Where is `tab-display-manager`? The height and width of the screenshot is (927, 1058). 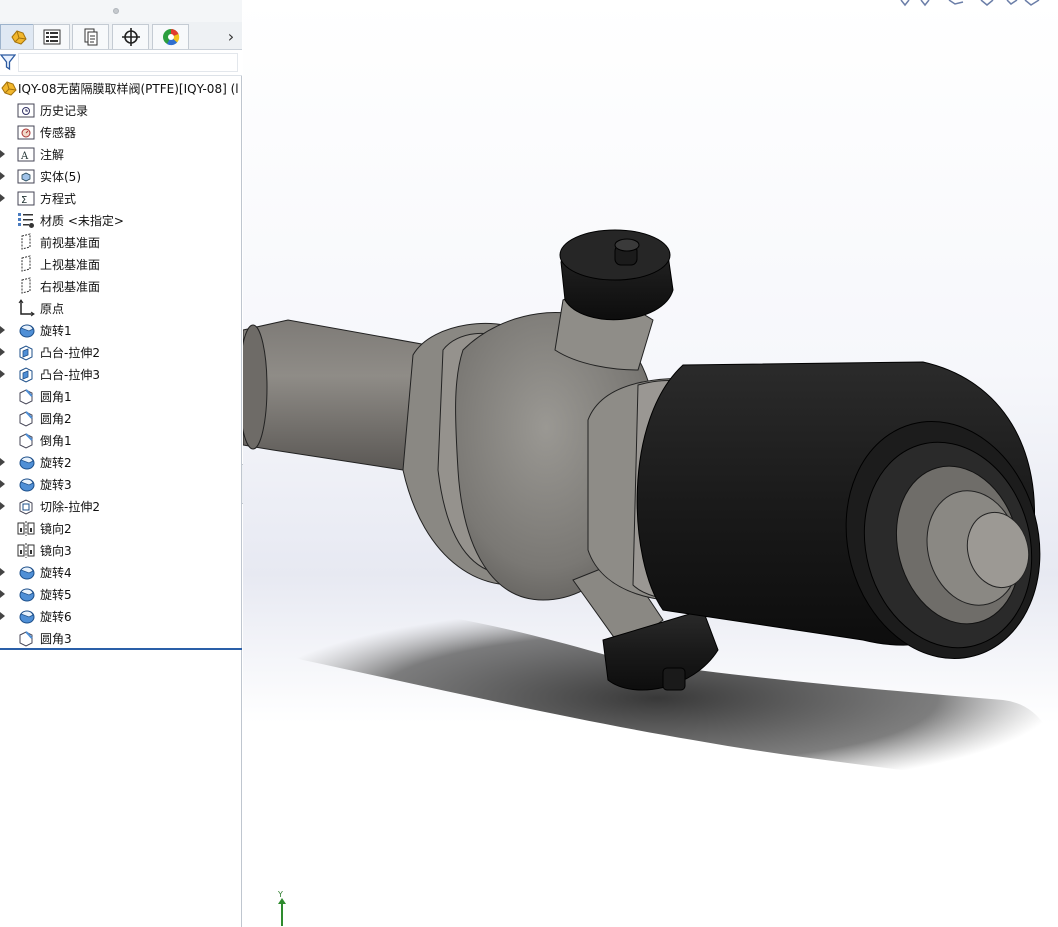
tab-display-manager is located at coordinates (170, 36).